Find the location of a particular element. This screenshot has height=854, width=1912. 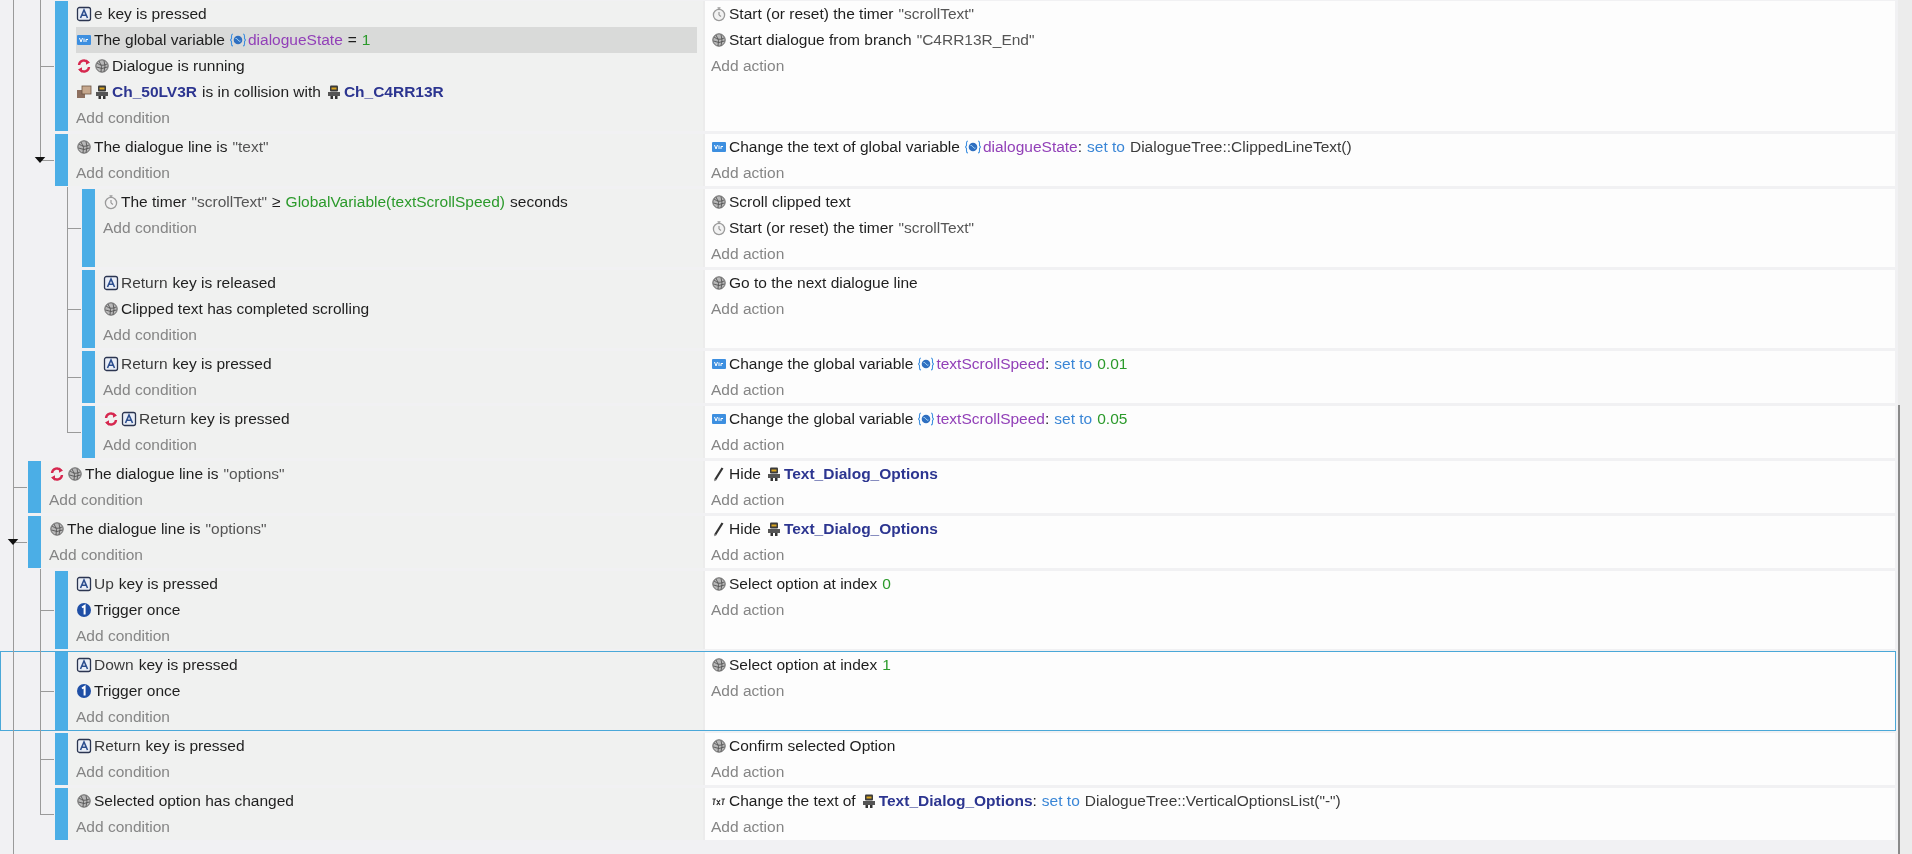

string-value: "options" is located at coordinates (254, 474).